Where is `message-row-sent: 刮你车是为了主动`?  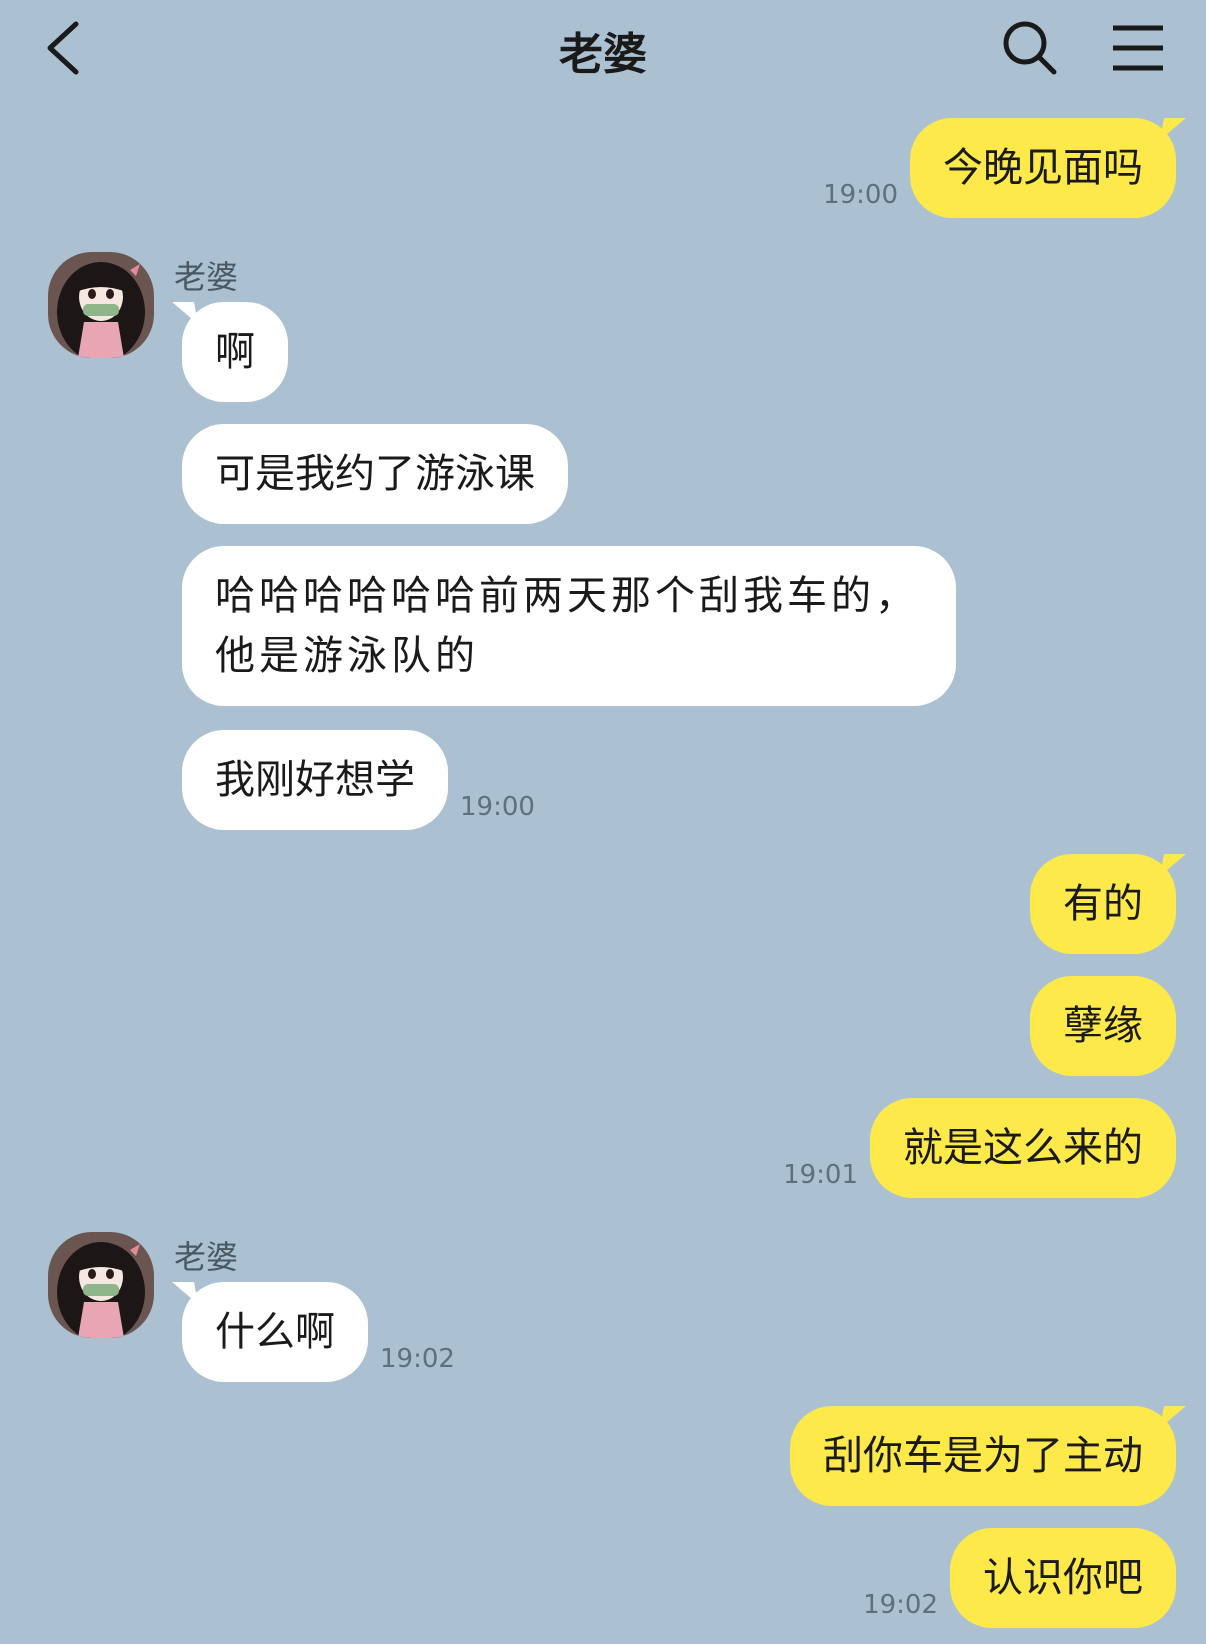 message-row-sent: 刮你车是为了主动 is located at coordinates (983, 1456).